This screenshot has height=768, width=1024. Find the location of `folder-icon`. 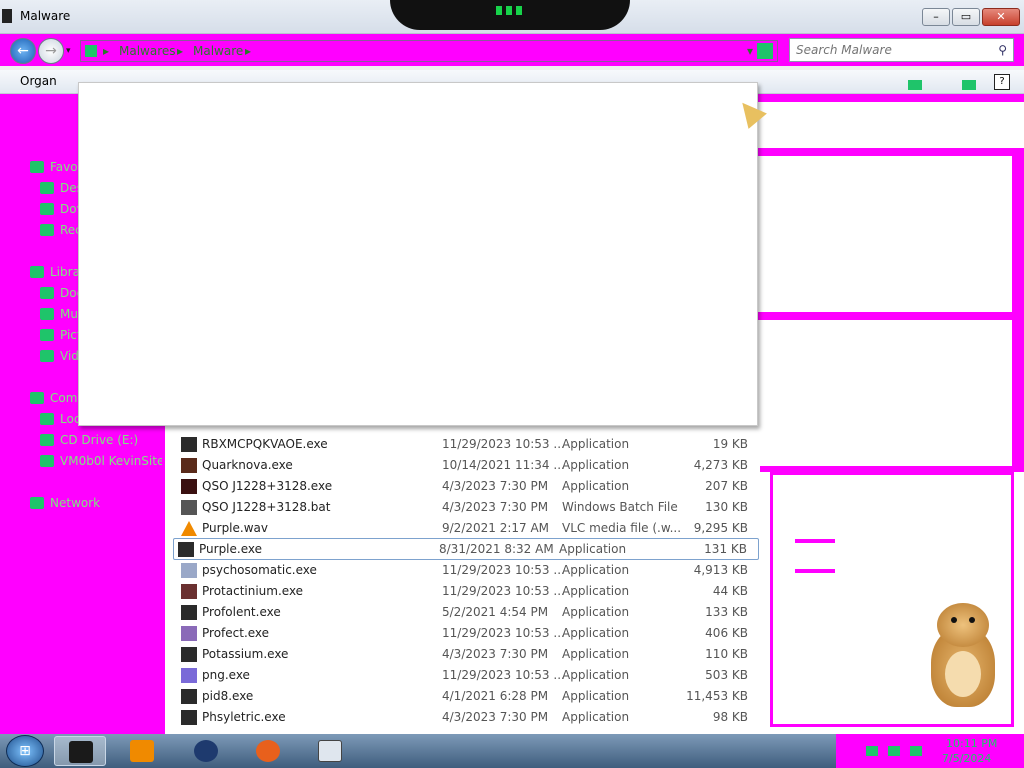

folder-icon is located at coordinates (91, 51).